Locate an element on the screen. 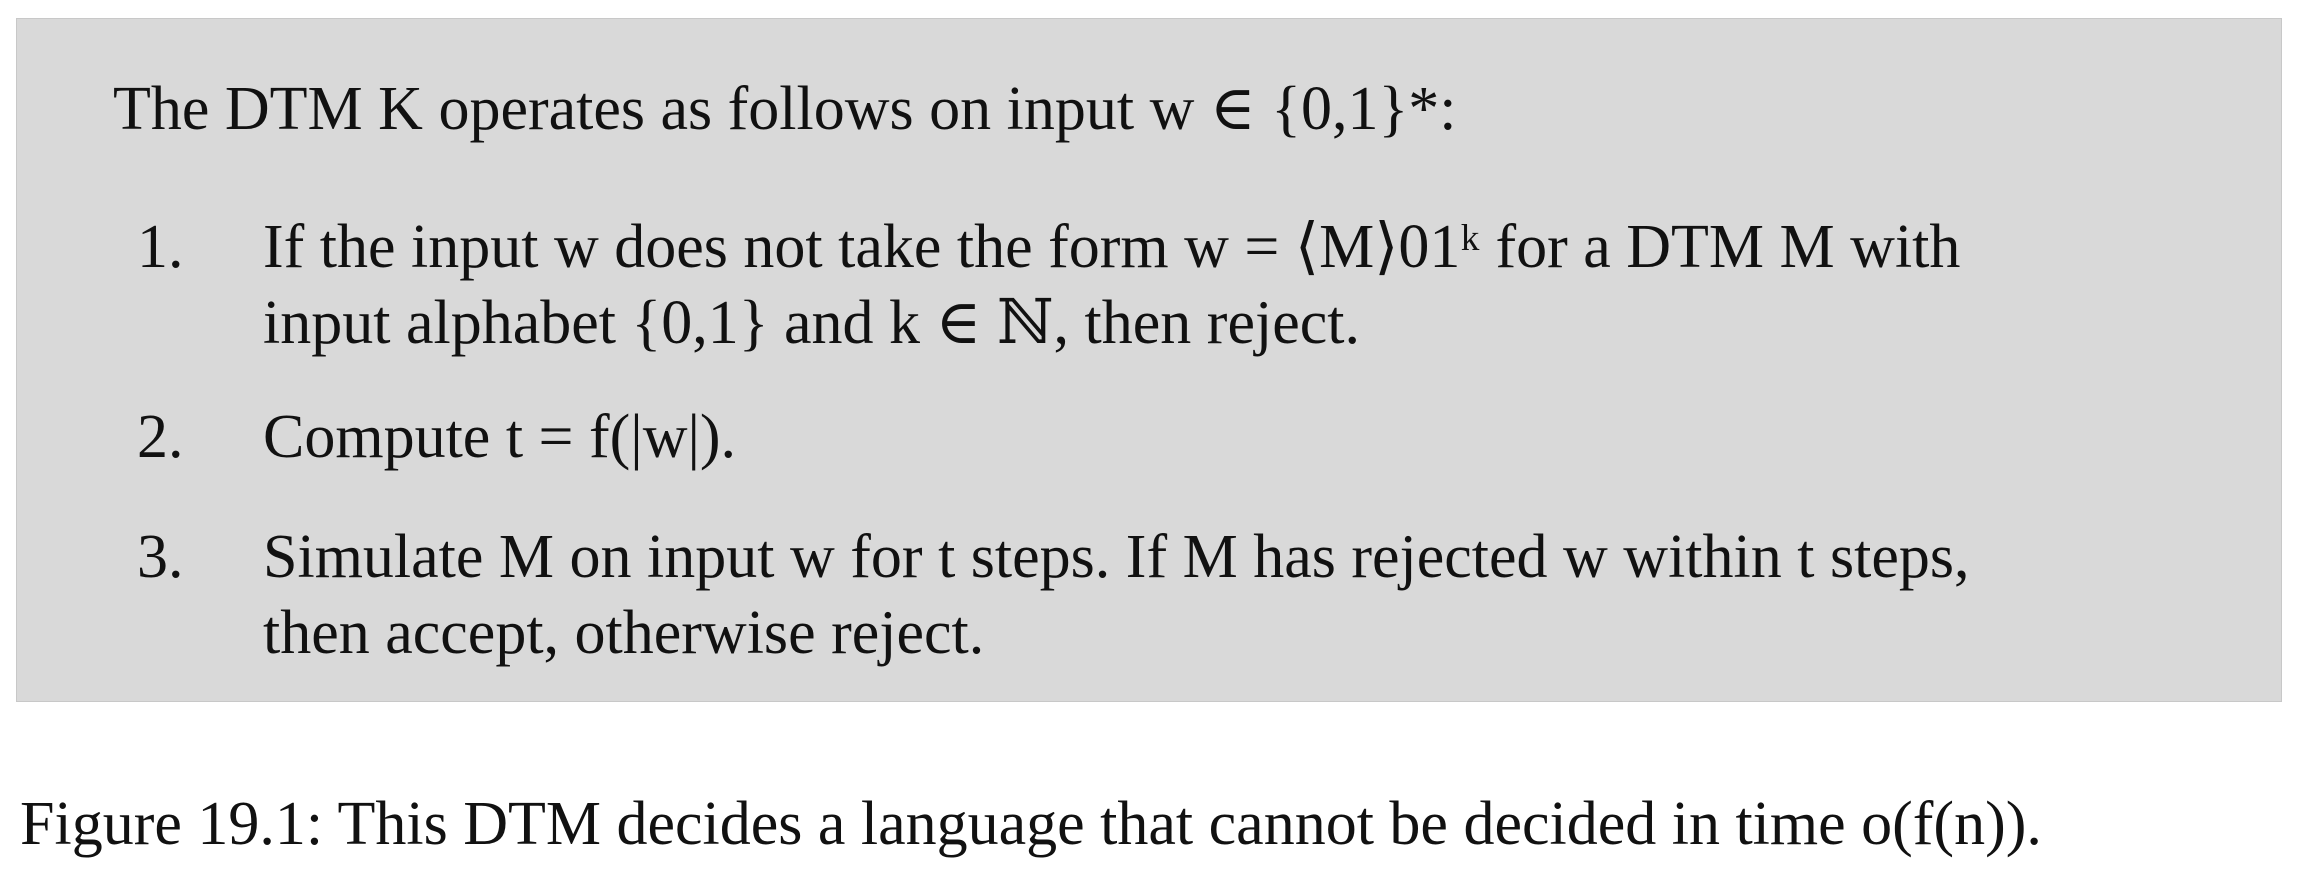 Image resolution: width=2308 pixels, height=886 pixels. step-line: Compute t = f(|w|). is located at coordinates (500, 437).